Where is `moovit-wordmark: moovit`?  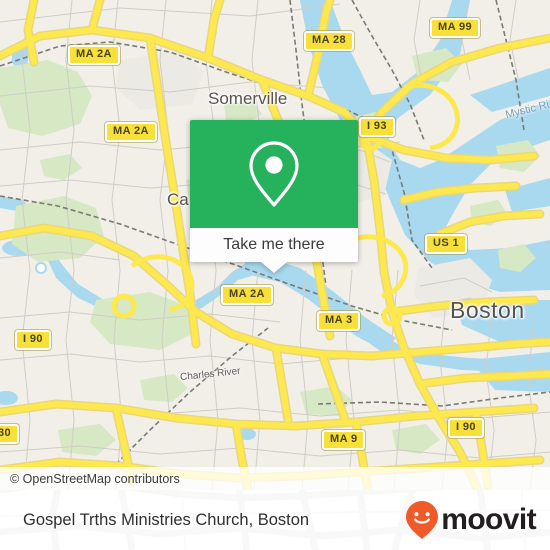 moovit-wordmark: moovit is located at coordinates (488, 519).